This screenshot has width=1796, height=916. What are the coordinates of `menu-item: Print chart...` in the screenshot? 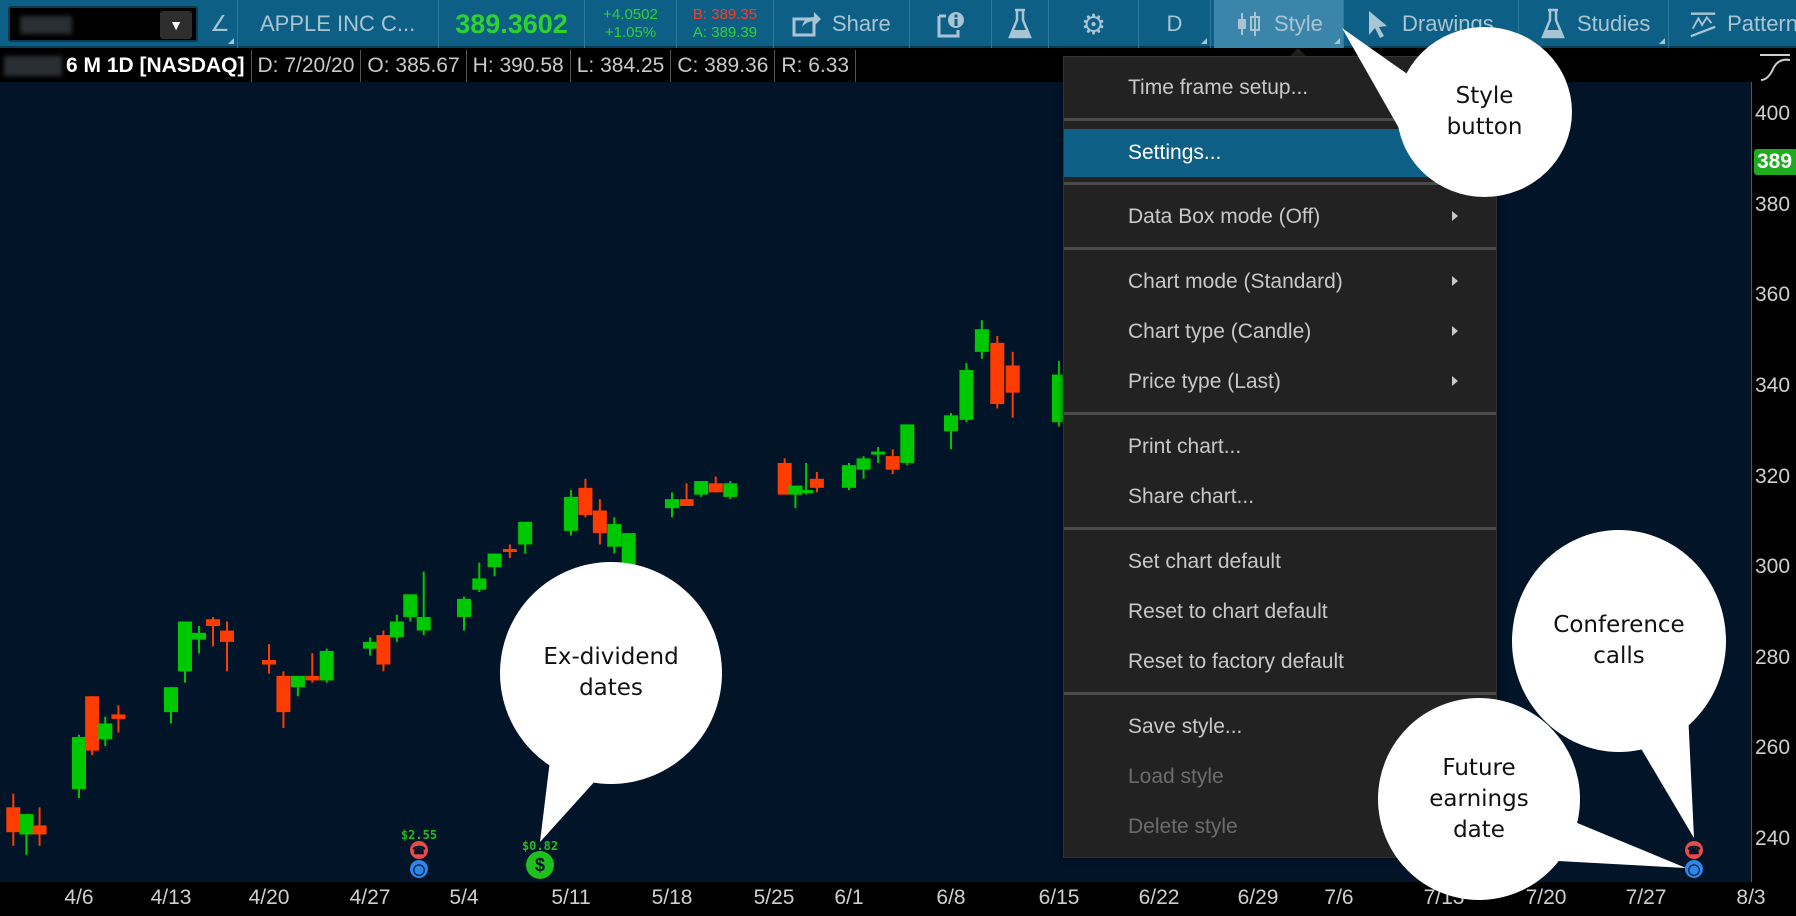 It's located at (1280, 447).